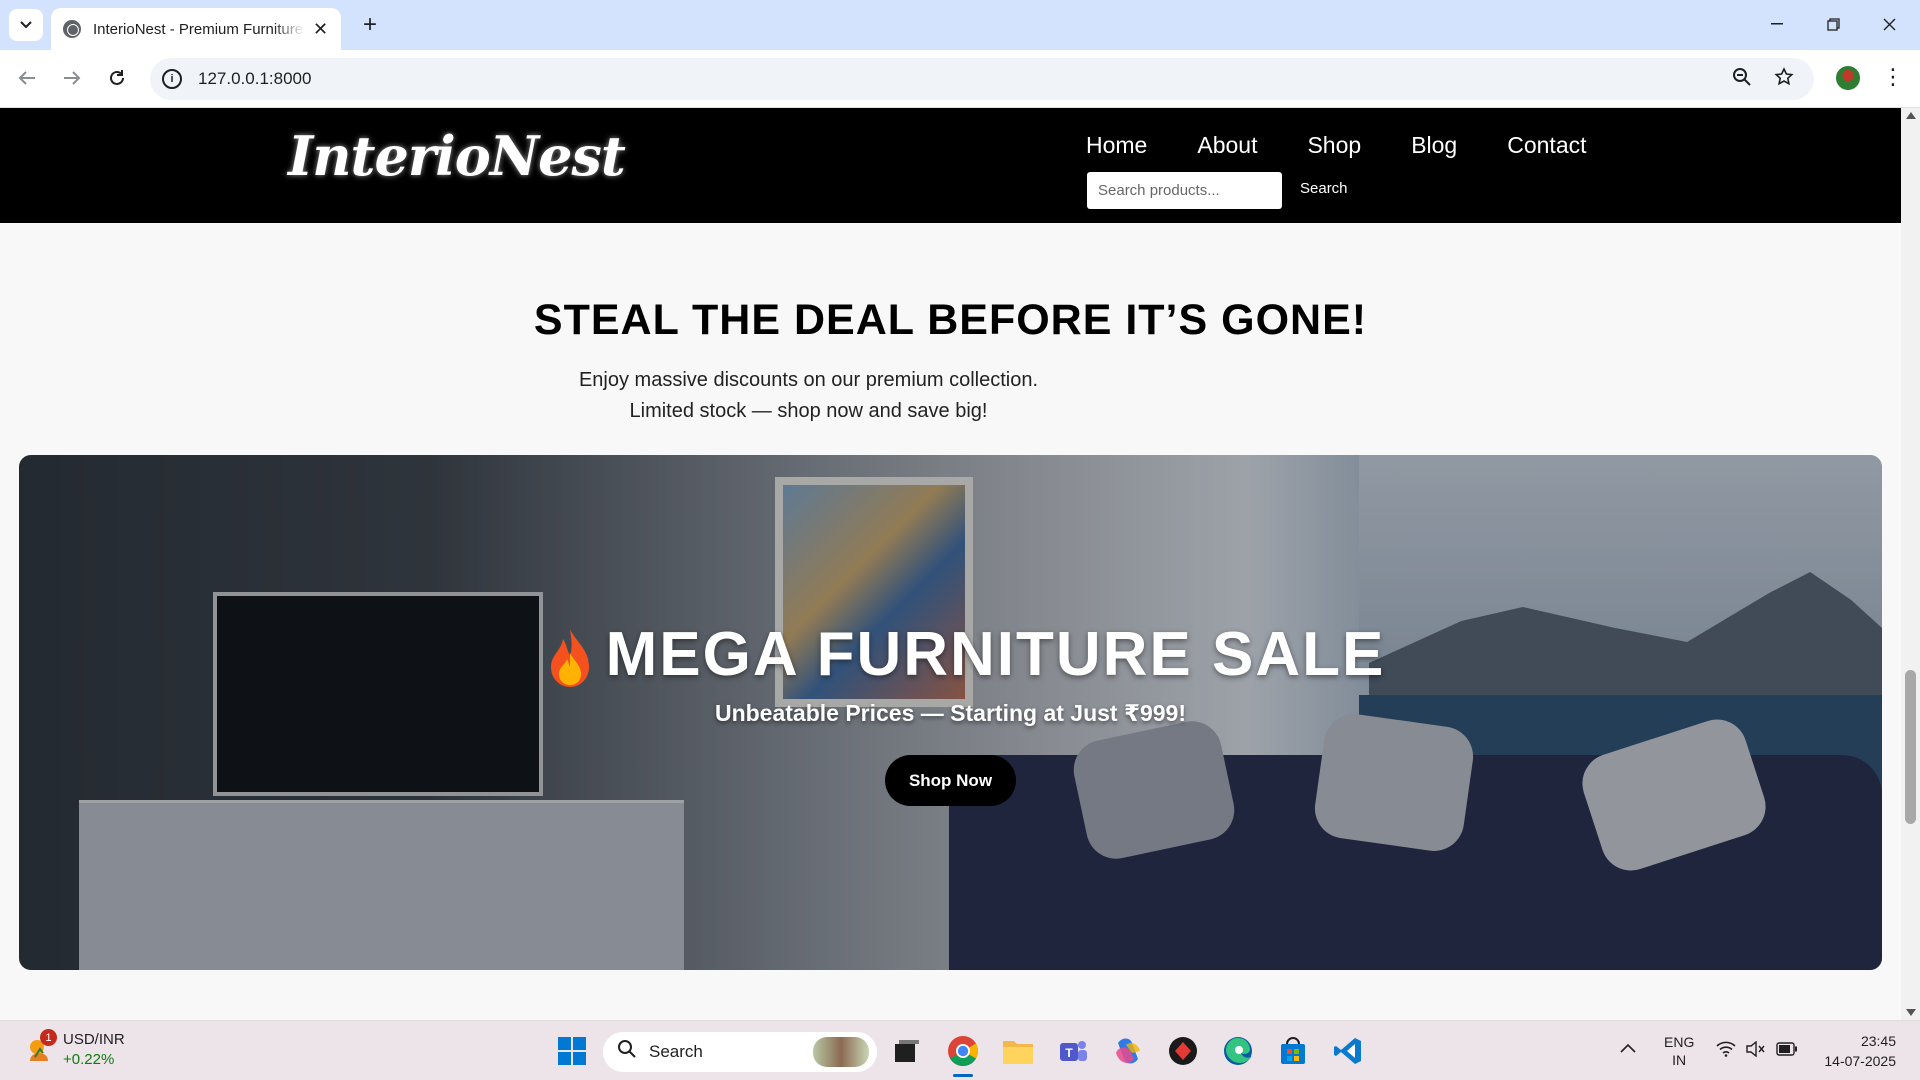 This screenshot has width=1920, height=1080. What do you see at coordinates (1679, 1051) in the screenshot?
I see `language-indicator: ENG IN` at bounding box center [1679, 1051].